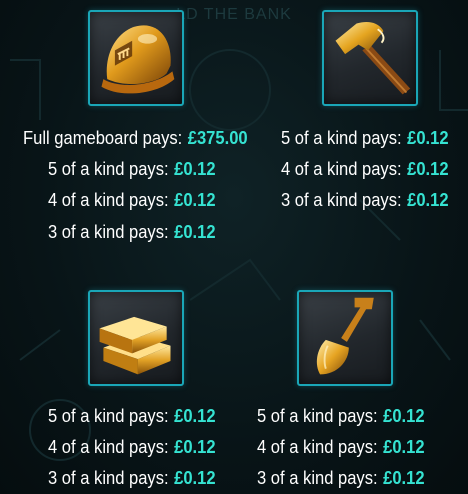 This screenshot has width=468, height=494. Describe the element at coordinates (370, 58) in the screenshot. I see `gold-hammer-icon` at that location.